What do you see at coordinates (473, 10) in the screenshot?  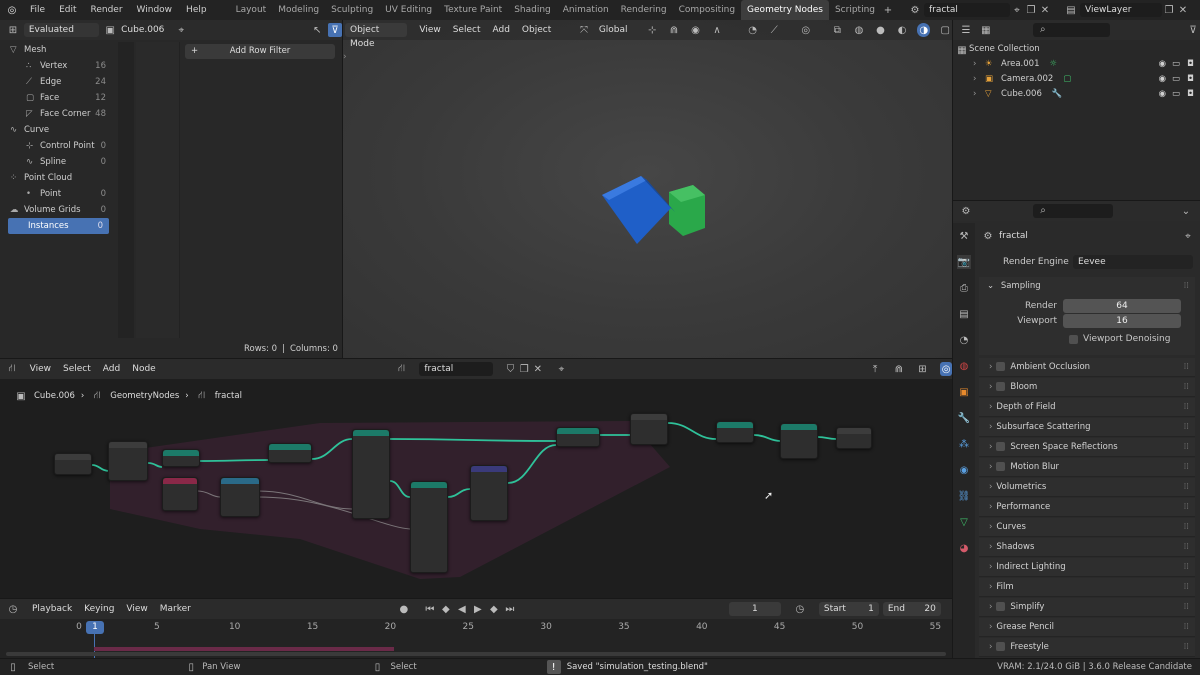 I see `tab-texture-paint: Texture Paint` at bounding box center [473, 10].